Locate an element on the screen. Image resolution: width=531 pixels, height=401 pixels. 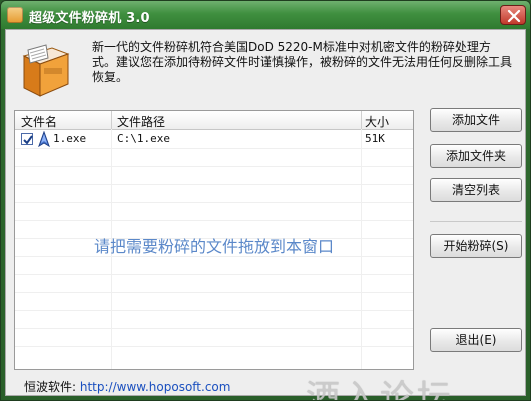
close-button is located at coordinates (513, 15).